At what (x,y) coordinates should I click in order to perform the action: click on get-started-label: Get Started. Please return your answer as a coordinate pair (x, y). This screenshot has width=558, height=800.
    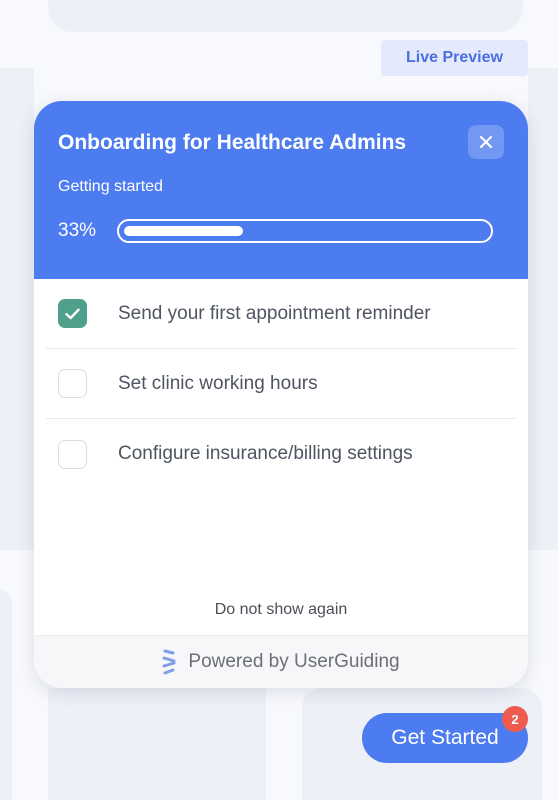
    Looking at the image, I should click on (445, 737).